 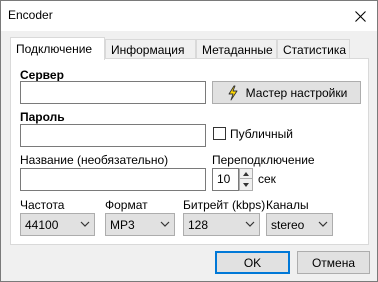 What do you see at coordinates (288, 225) in the screenshot?
I see `channels-value: stereo` at bounding box center [288, 225].